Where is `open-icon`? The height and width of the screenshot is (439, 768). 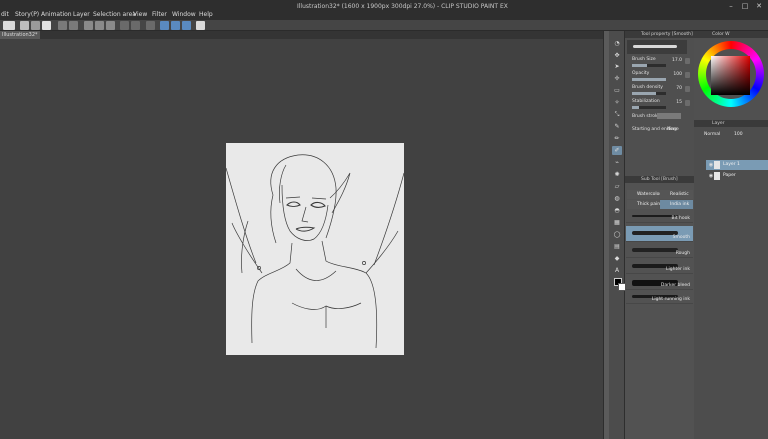 open-icon is located at coordinates (35, 25).